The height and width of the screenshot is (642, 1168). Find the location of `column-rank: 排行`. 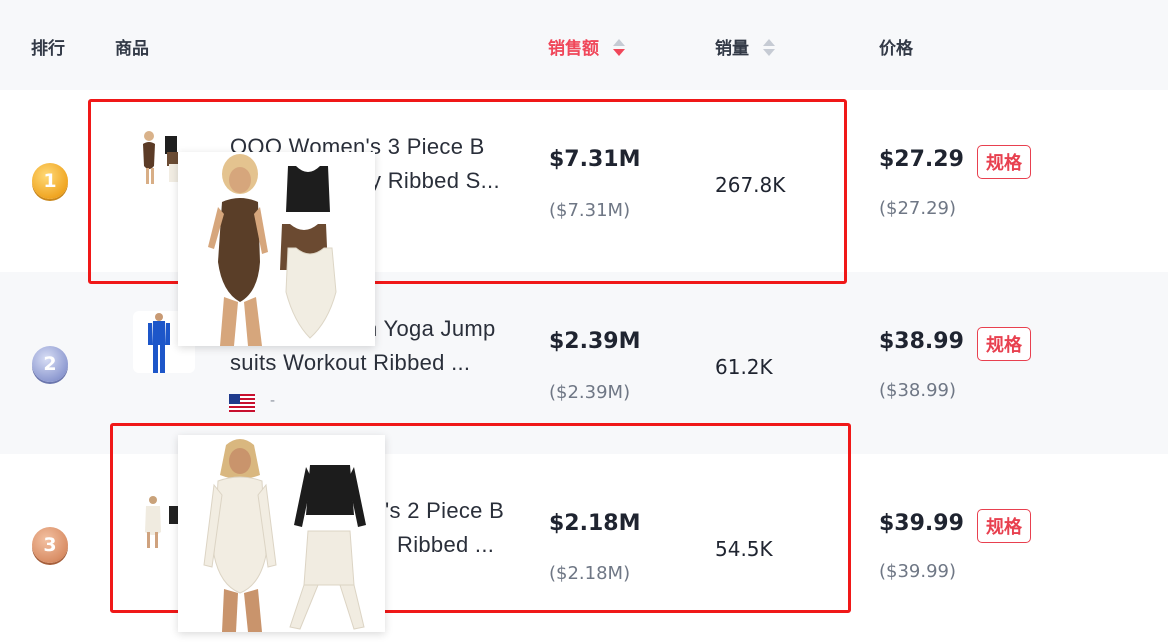

column-rank: 排行 is located at coordinates (48, 49).